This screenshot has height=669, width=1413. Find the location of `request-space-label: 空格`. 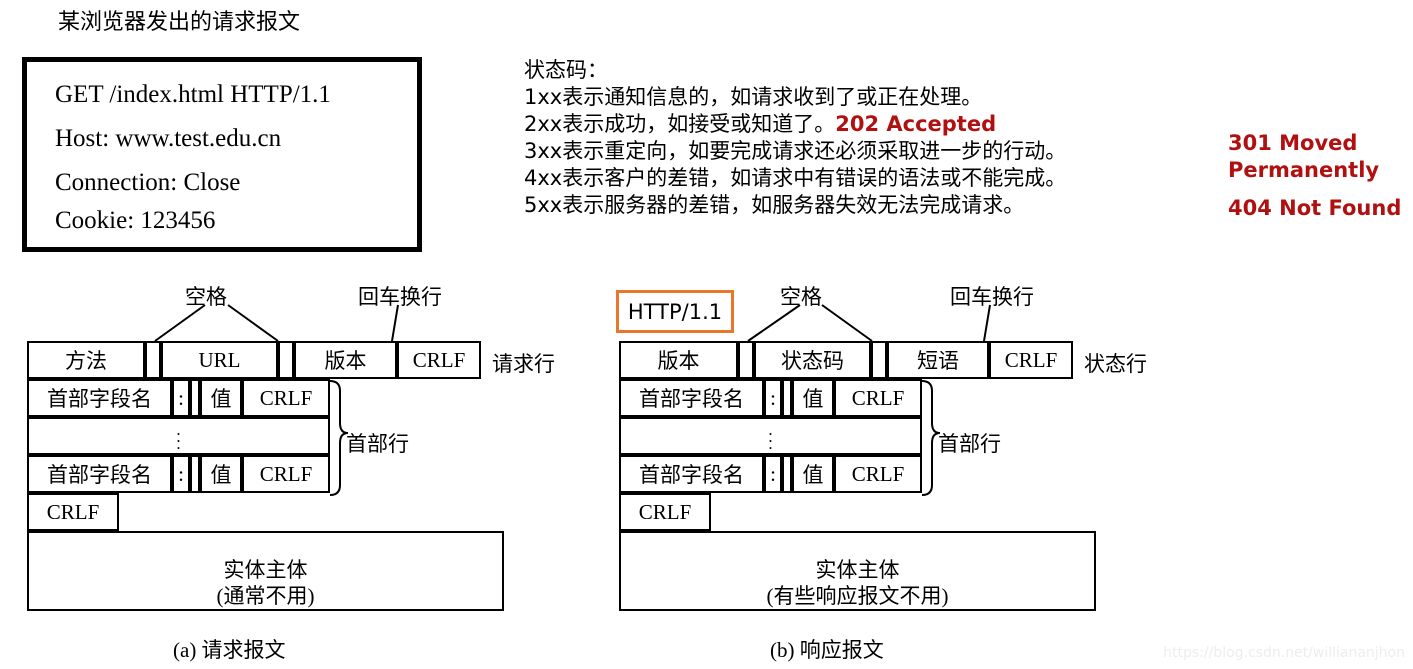

request-space-label: 空格 is located at coordinates (206, 297).